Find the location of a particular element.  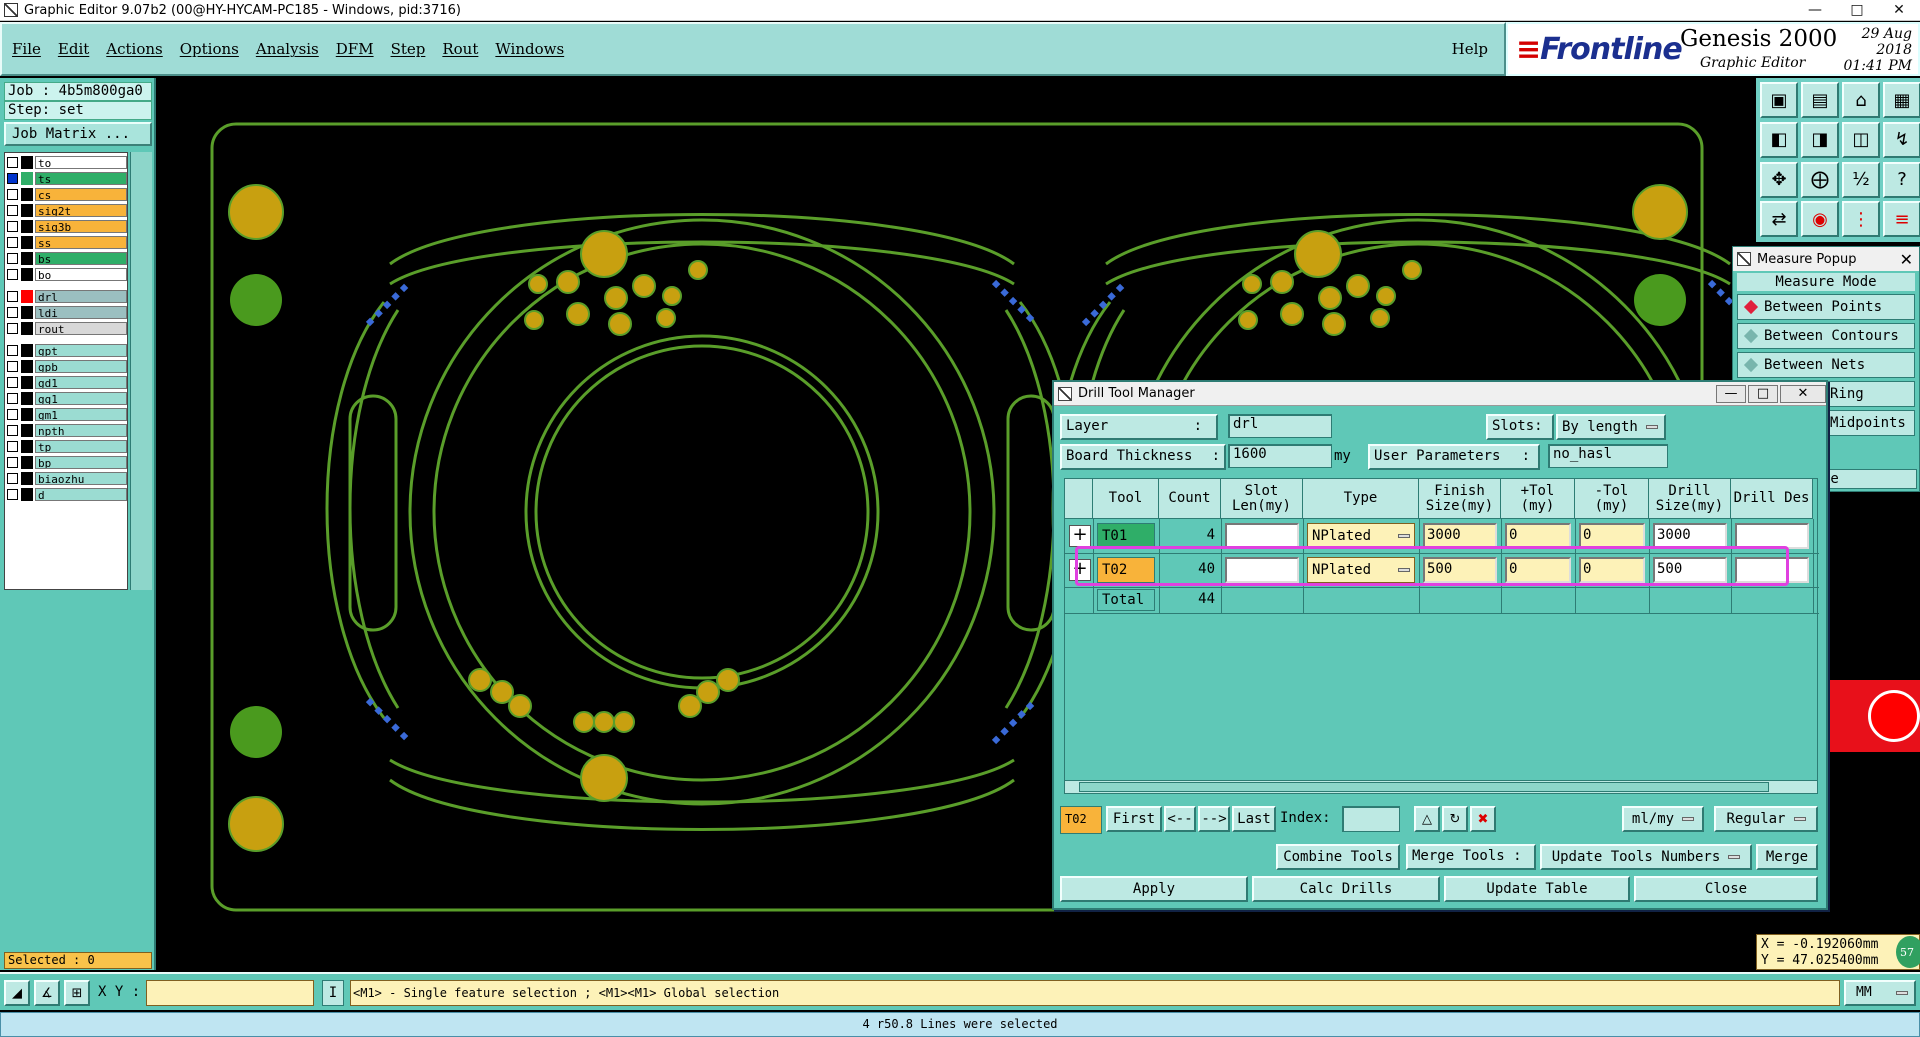

calc-drills-button: Calc Drills is located at coordinates (1346, 889).